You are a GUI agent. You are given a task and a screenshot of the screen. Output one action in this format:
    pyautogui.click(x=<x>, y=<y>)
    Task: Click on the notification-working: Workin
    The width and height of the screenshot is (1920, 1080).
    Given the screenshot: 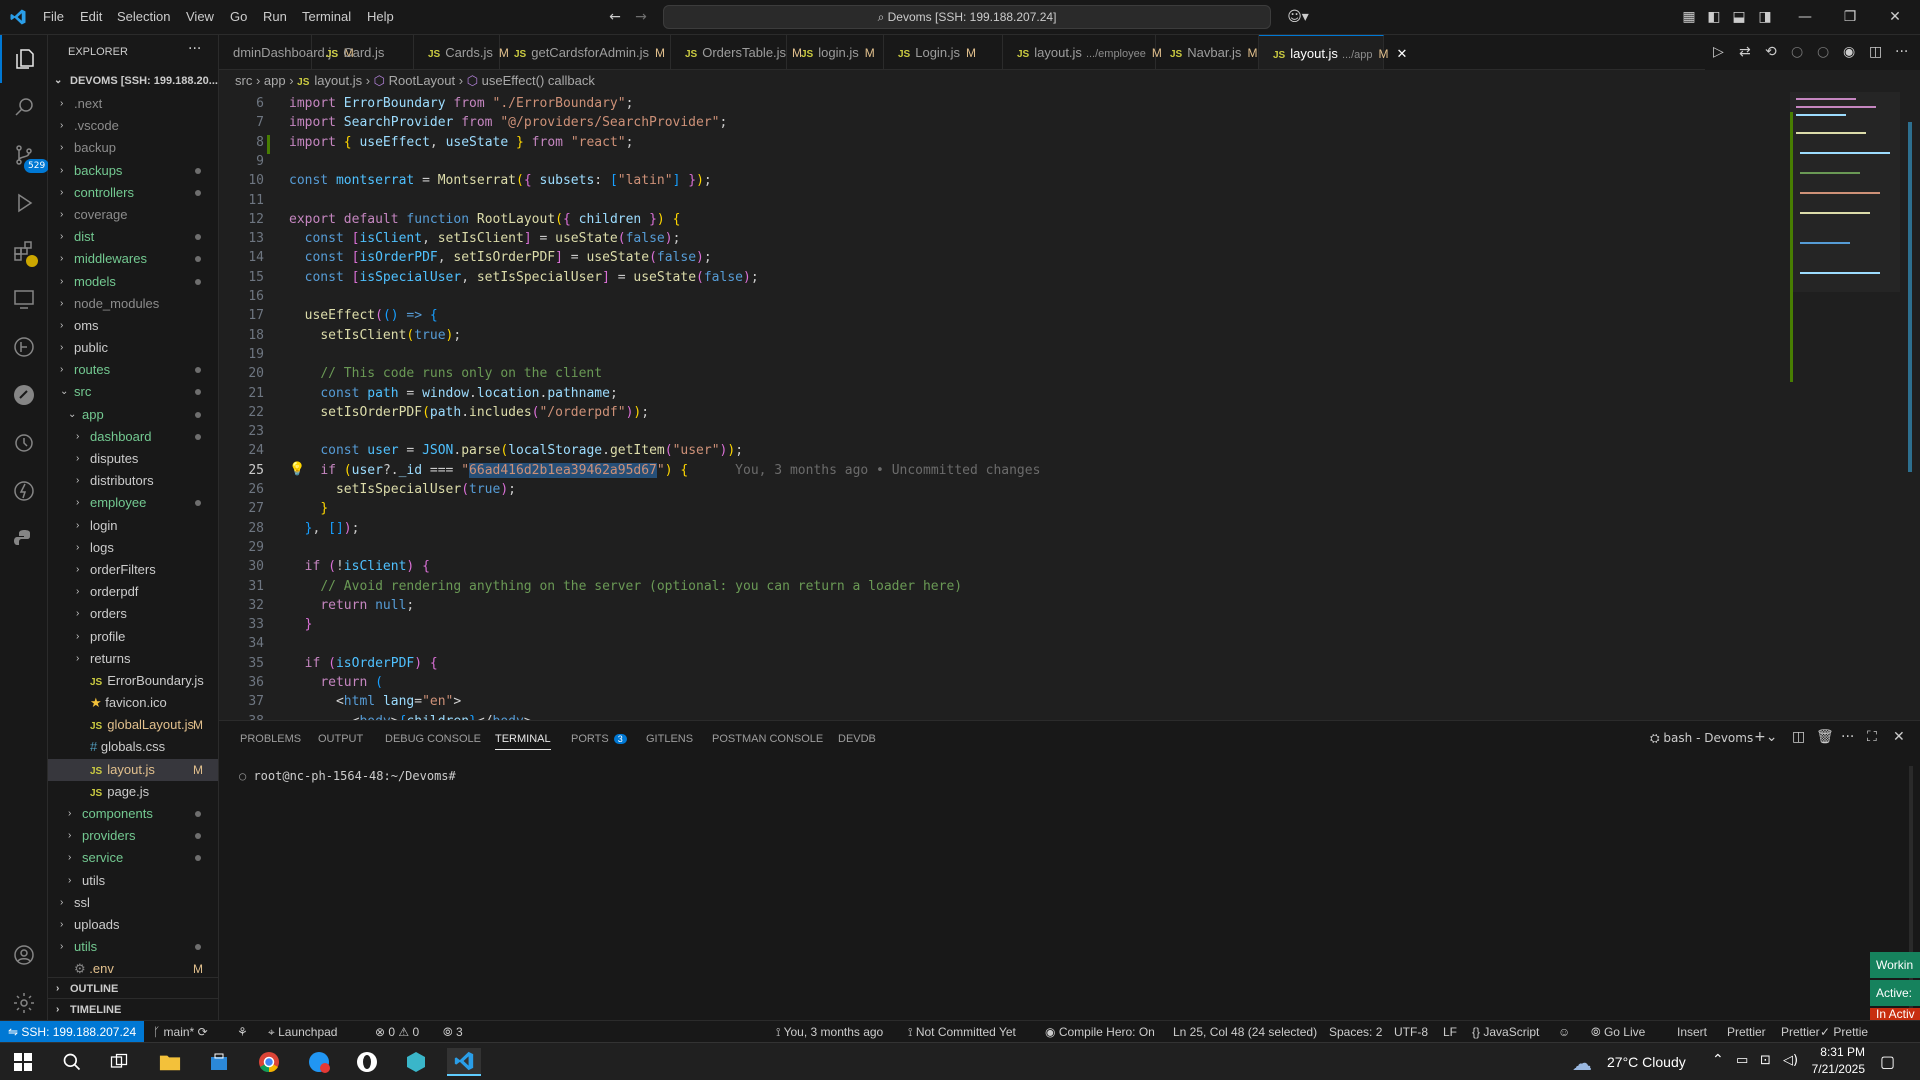 What is the action you would take?
    pyautogui.click(x=1895, y=965)
    